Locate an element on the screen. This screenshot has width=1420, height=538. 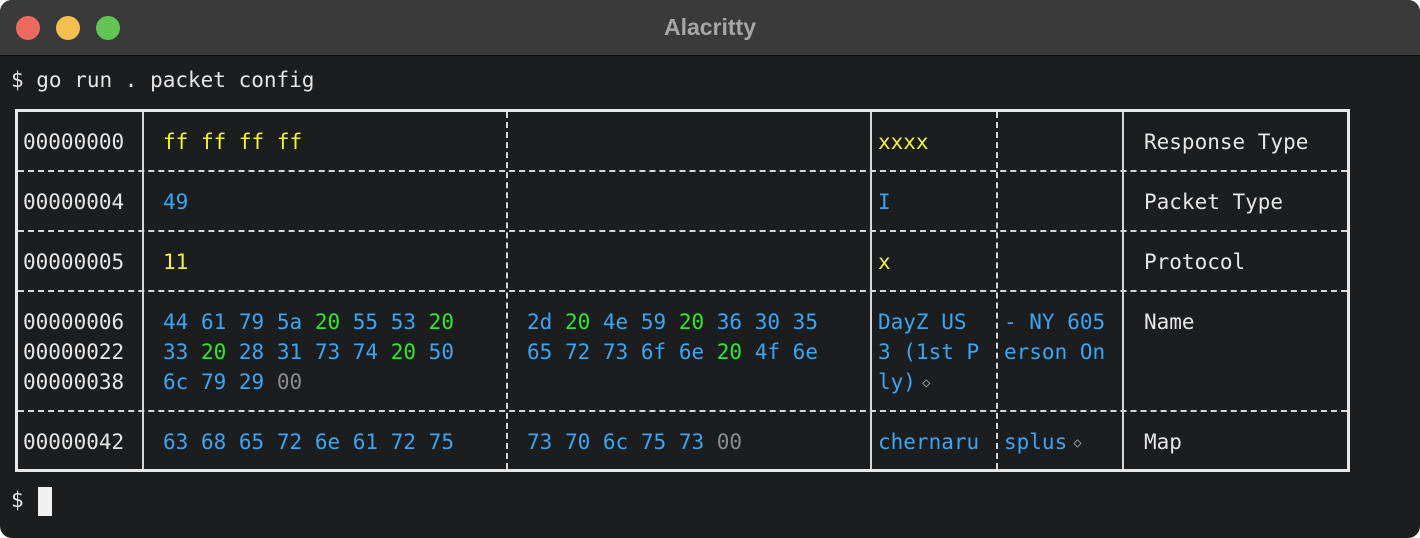
ascii-left: I is located at coordinates (884, 202).